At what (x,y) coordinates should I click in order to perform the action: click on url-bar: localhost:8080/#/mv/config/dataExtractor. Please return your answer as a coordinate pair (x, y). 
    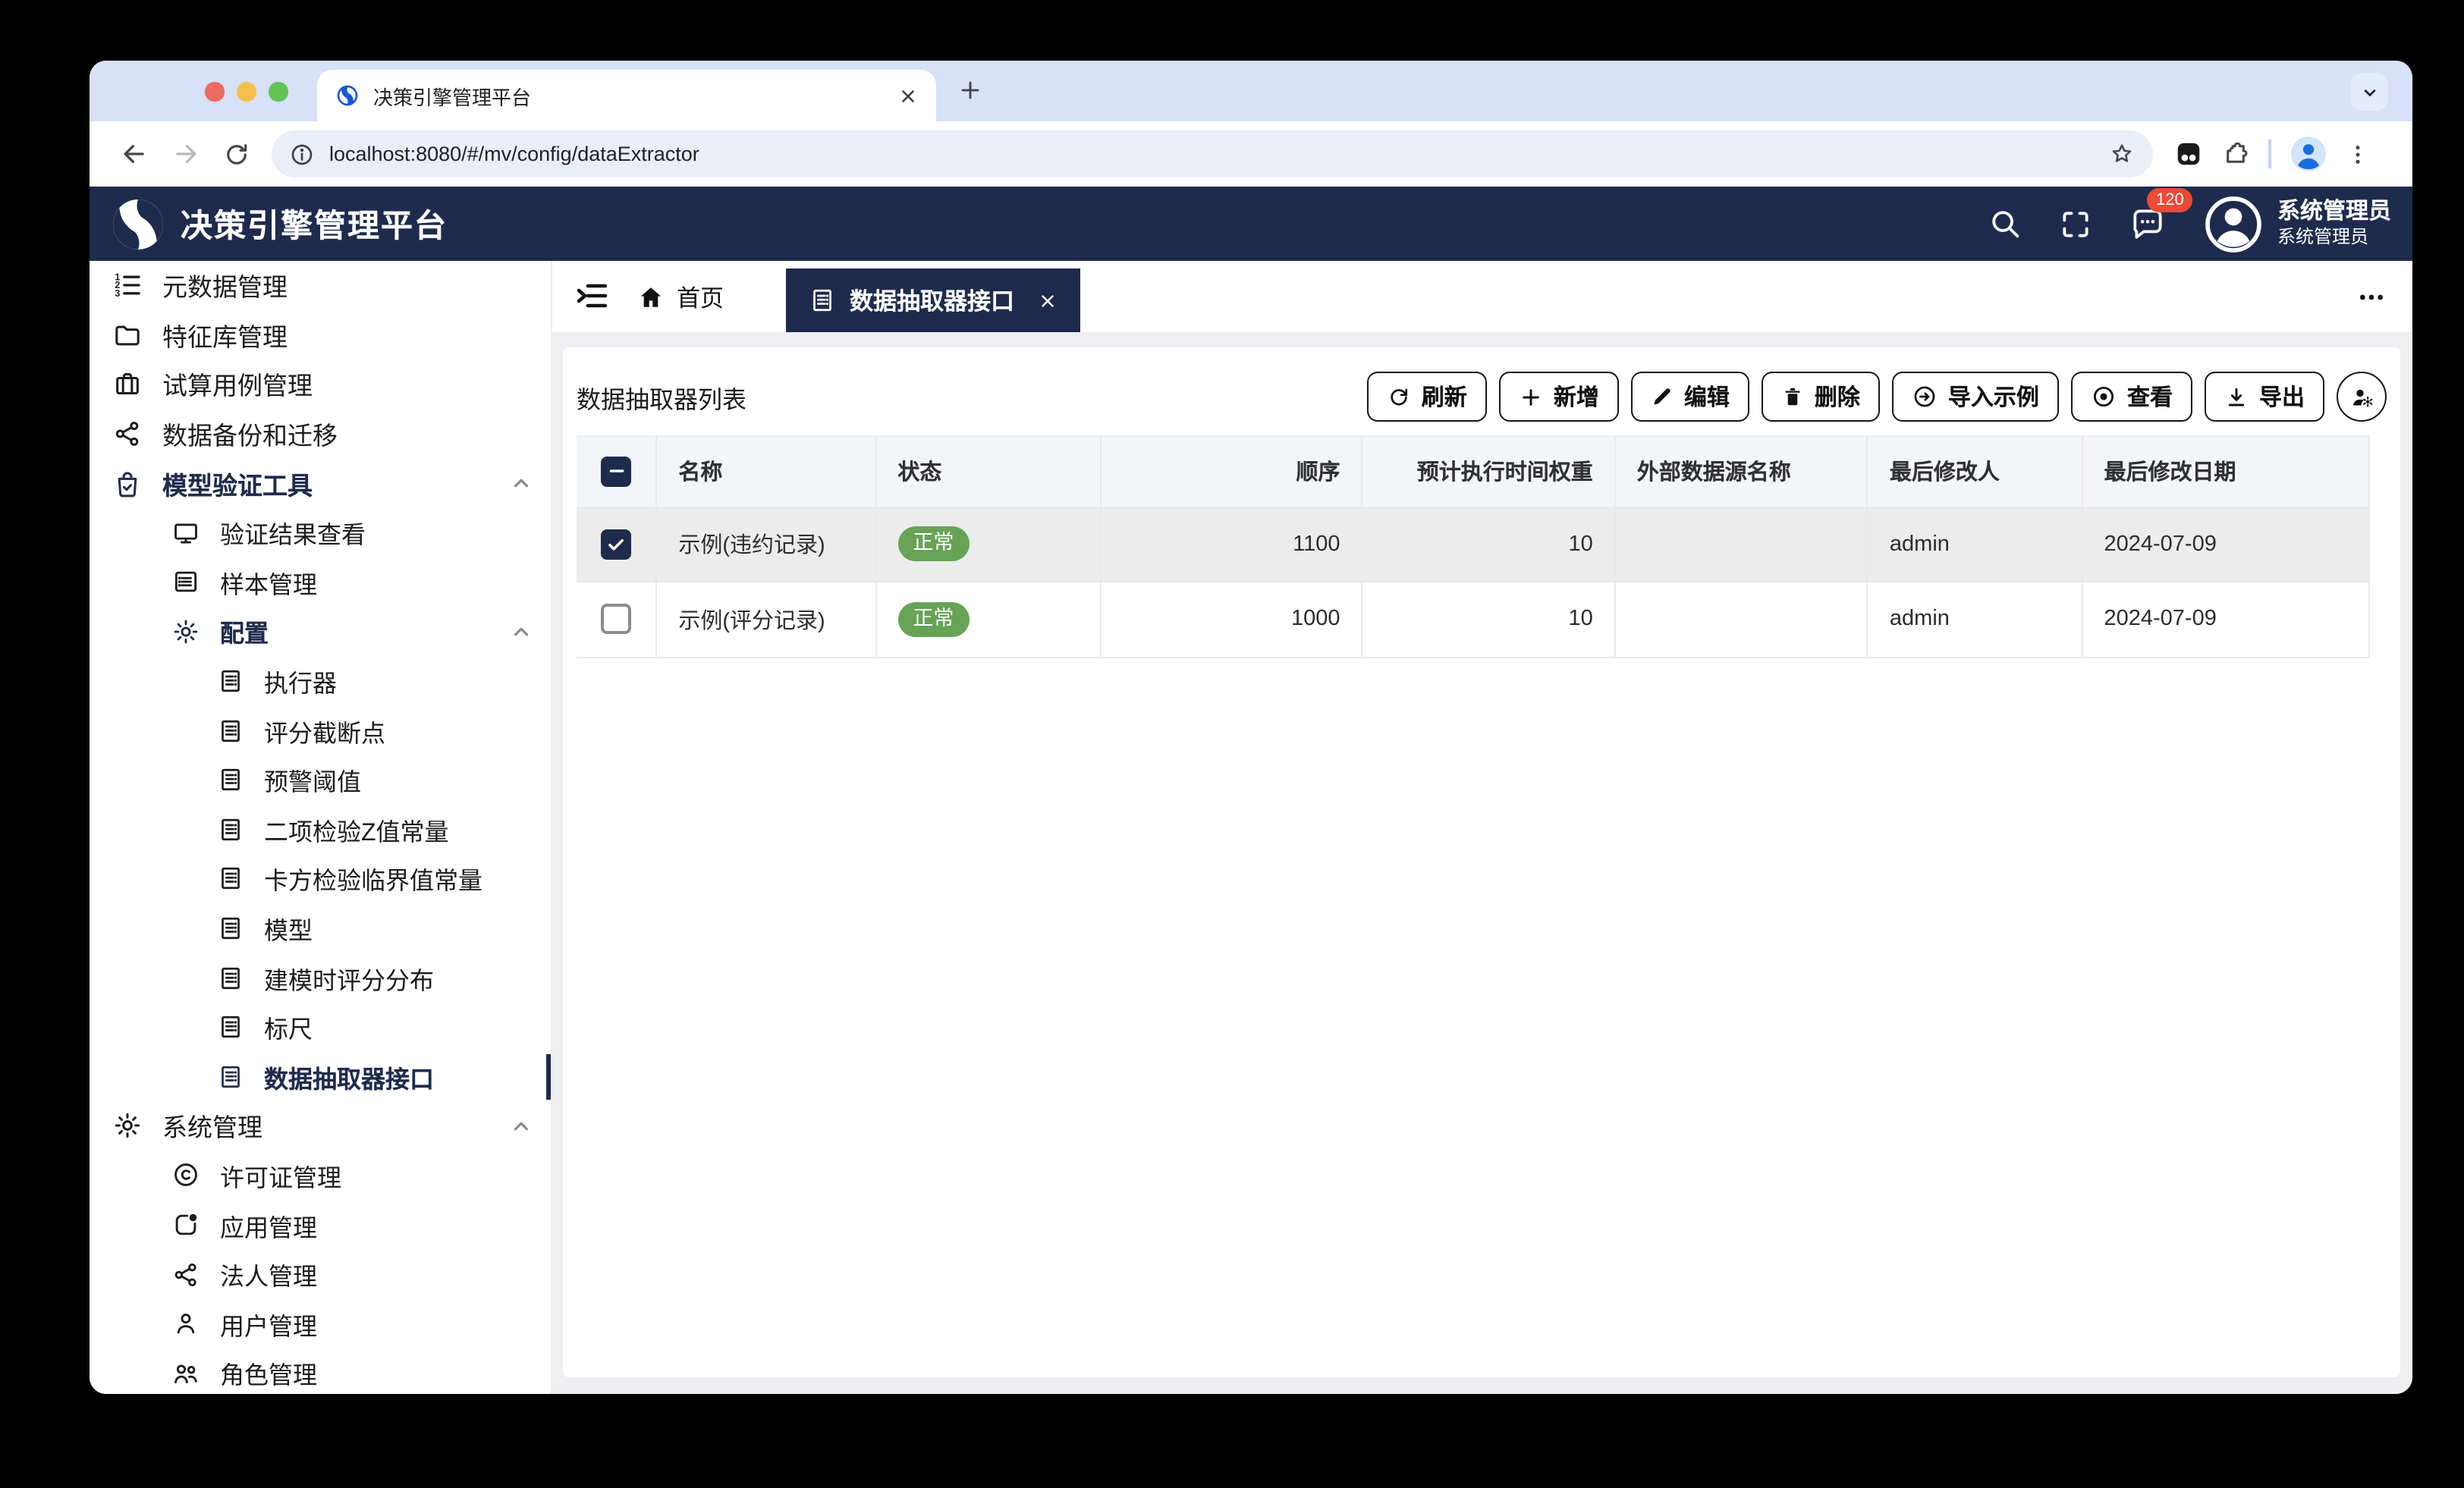
    Looking at the image, I should click on (1212, 153).